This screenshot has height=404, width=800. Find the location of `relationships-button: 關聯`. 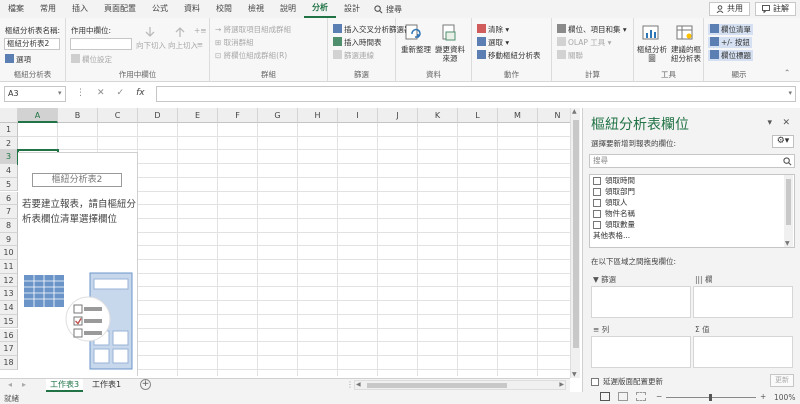

relationships-button: 關聯 is located at coordinates (570, 55).